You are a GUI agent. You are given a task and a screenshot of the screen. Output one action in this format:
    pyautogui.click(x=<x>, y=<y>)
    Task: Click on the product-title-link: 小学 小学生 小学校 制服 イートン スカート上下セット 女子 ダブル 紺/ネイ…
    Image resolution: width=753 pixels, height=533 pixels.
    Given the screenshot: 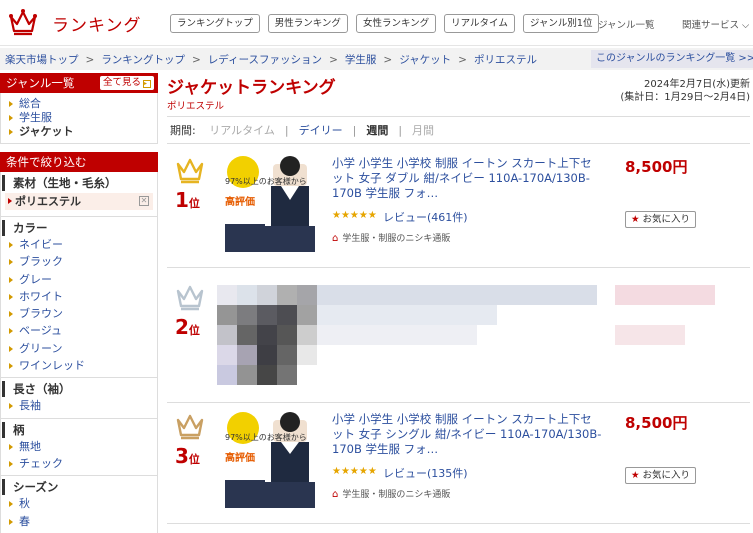 What is the action you would take?
    pyautogui.click(x=467, y=178)
    